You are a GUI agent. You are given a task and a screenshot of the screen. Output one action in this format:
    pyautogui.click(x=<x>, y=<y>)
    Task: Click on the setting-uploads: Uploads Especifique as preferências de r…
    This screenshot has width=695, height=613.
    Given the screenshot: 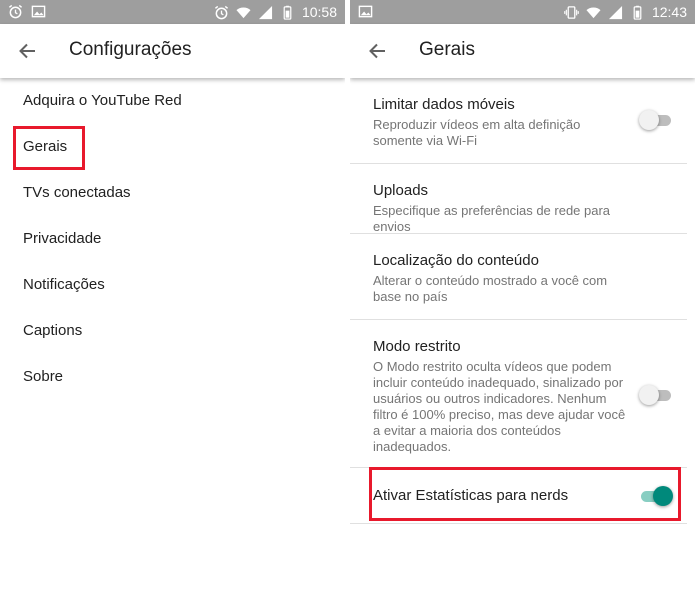 What is the action you would take?
    pyautogui.click(x=518, y=199)
    